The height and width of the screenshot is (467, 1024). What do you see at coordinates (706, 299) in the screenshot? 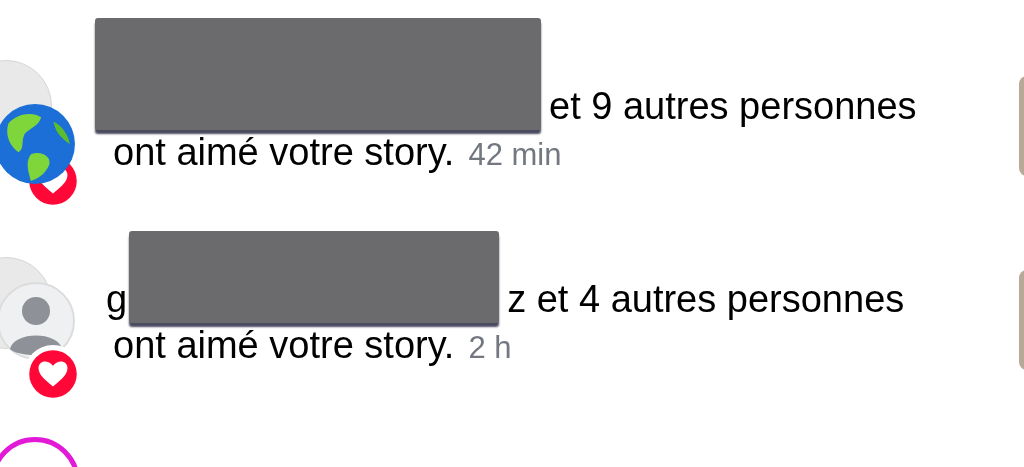
I see `notification-text: z et 4 autres personnes` at bounding box center [706, 299].